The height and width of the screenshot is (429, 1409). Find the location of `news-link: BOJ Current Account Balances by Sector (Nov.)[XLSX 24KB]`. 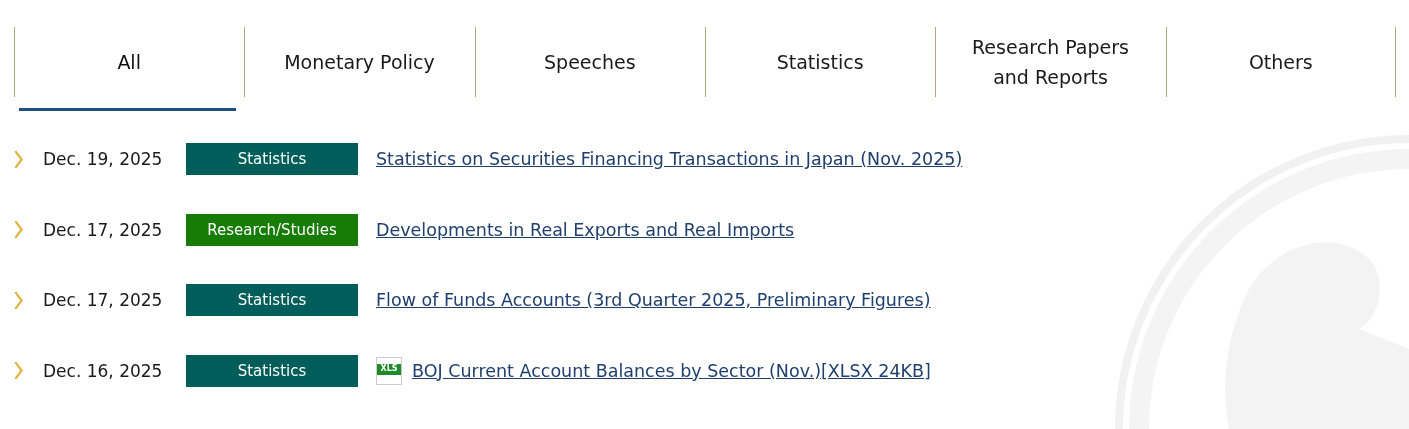

news-link: BOJ Current Account Balances by Sector (Nov.)[XLSX 24KB] is located at coordinates (671, 370).